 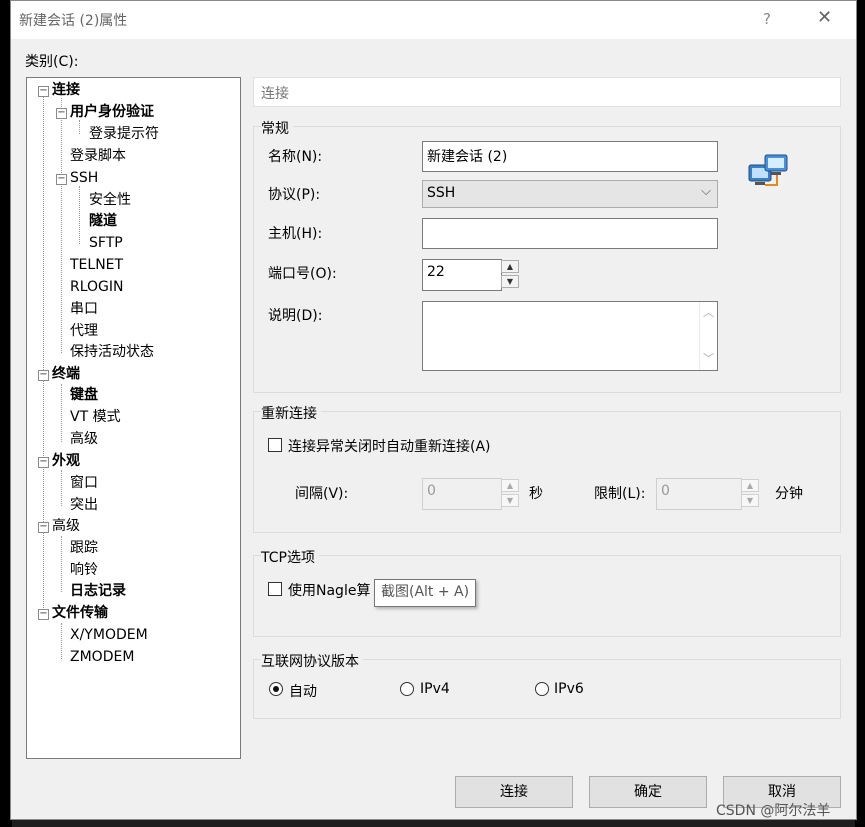 I want to click on ipv6-label: IPv6, so click(x=569, y=689).